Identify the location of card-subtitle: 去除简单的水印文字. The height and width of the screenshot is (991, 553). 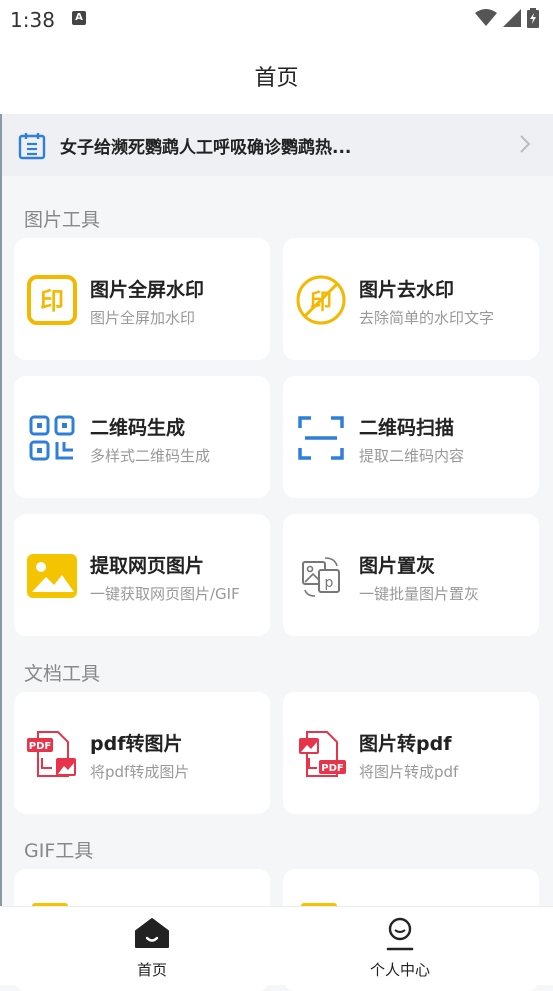
(427, 318).